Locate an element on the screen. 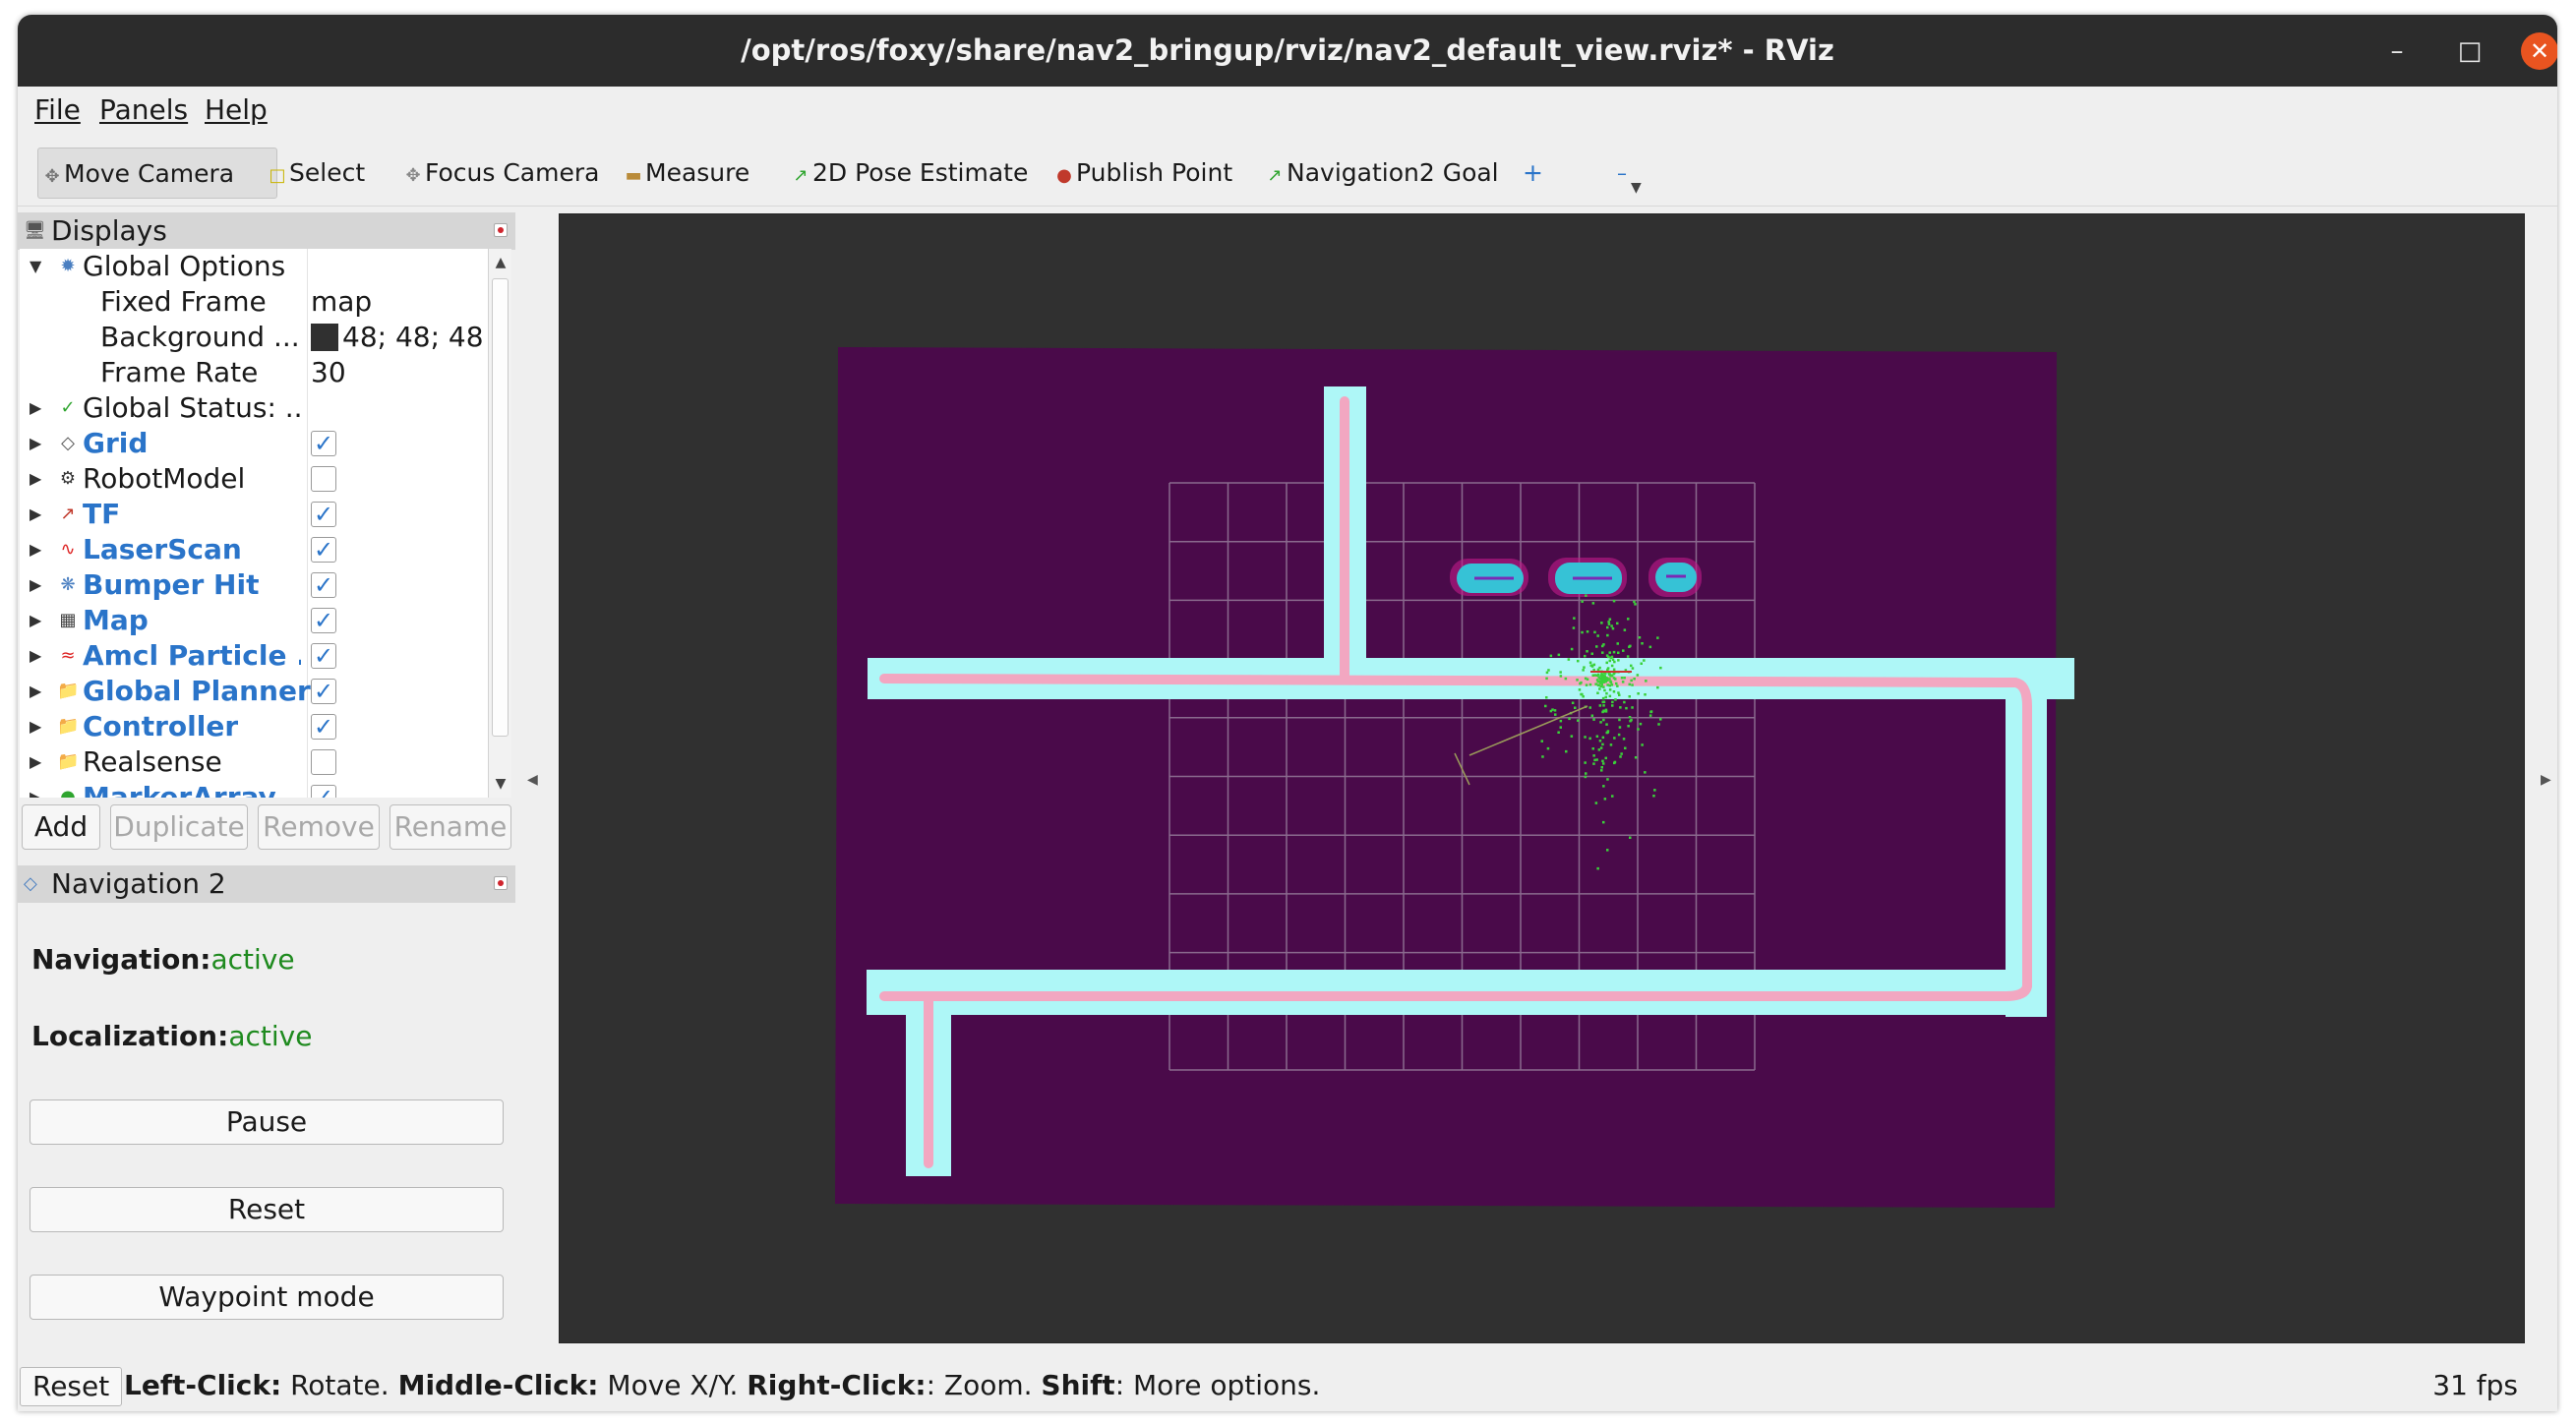  add-button: Add is located at coordinates (61, 827).